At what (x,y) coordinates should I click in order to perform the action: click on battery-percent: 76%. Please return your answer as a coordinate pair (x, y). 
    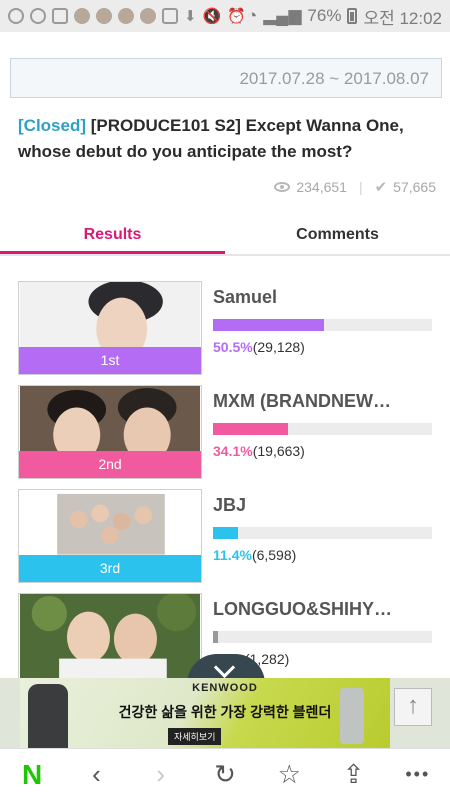
    Looking at the image, I should click on (324, 15).